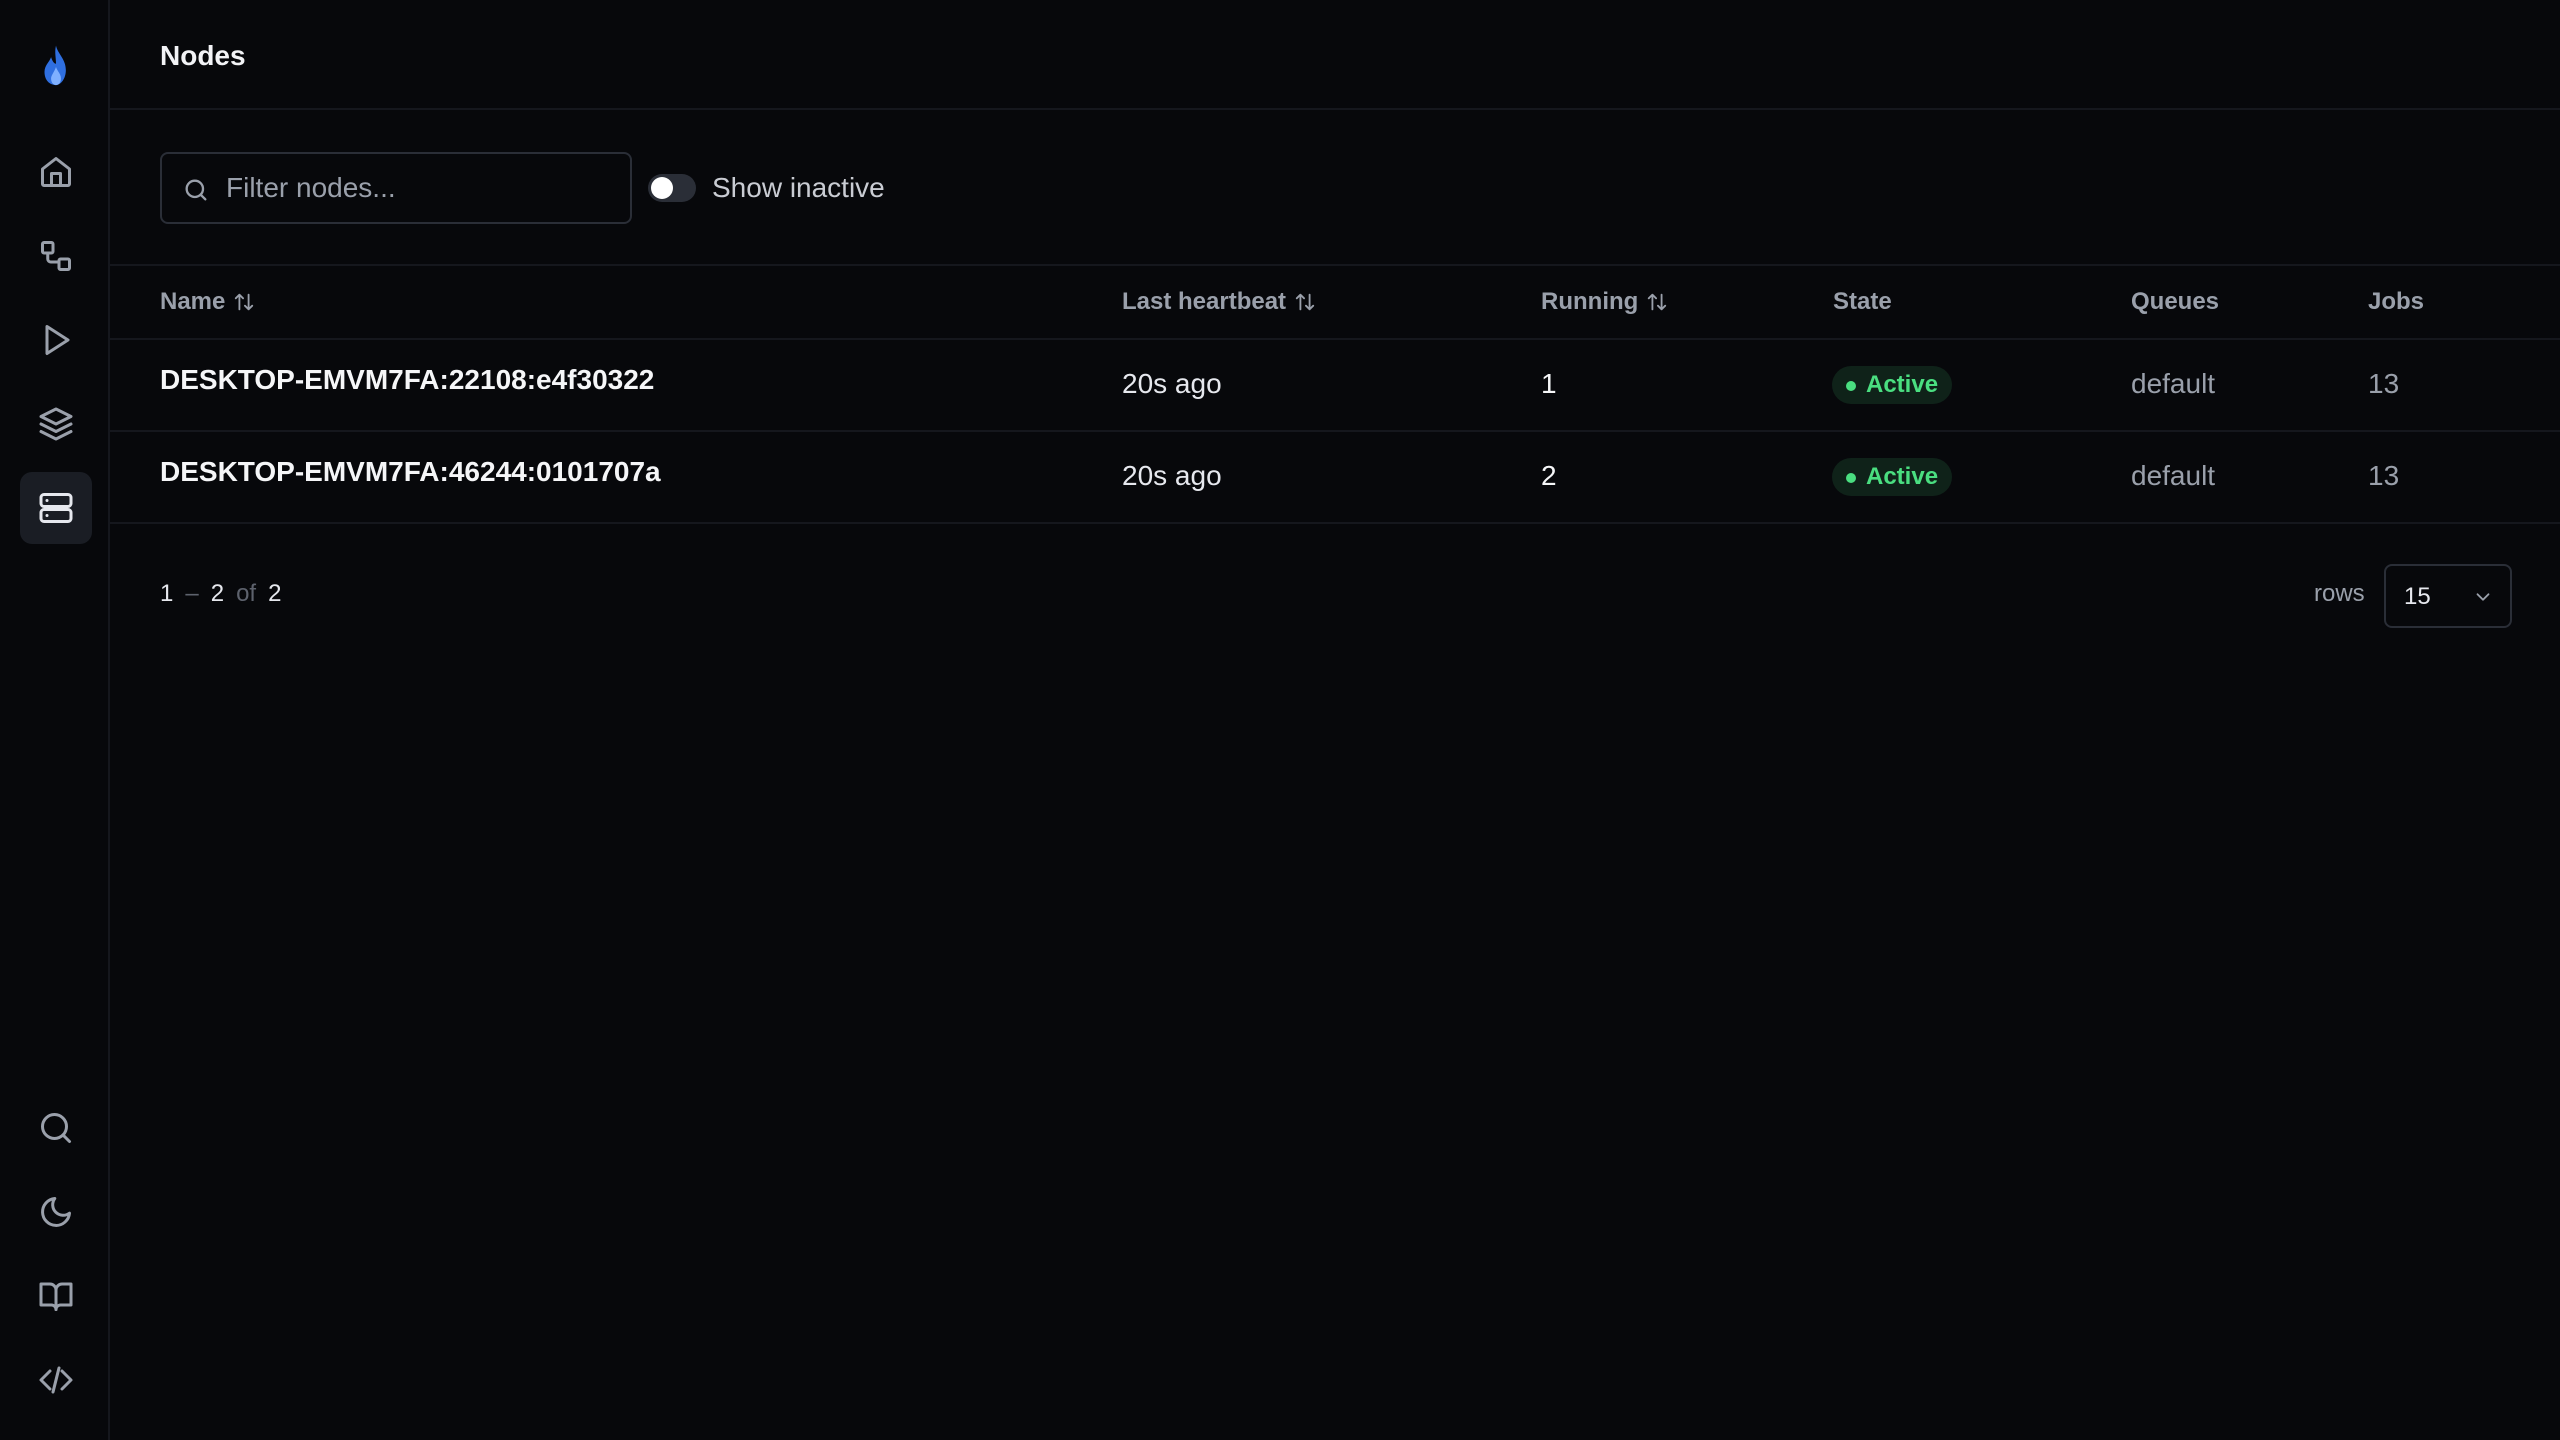  I want to click on pagination-summary: 1 – 2 of 2, so click(220, 594).